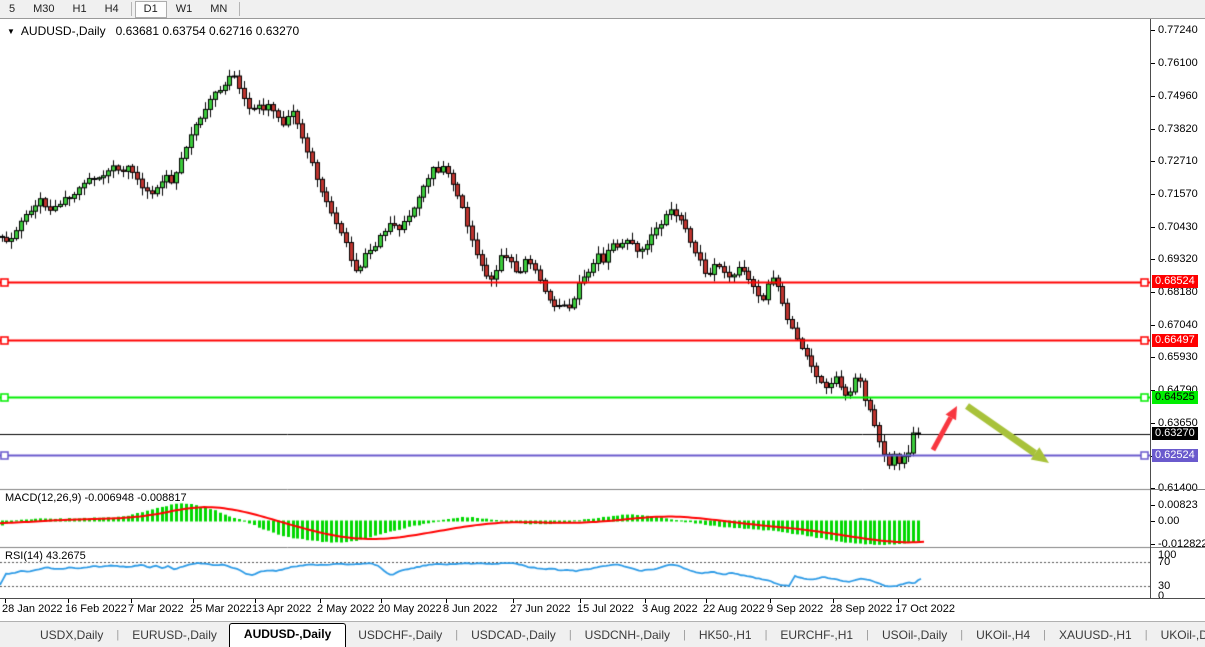  What do you see at coordinates (32, 609) in the screenshot?
I see `date-axis-label: 28 Jan 2022` at bounding box center [32, 609].